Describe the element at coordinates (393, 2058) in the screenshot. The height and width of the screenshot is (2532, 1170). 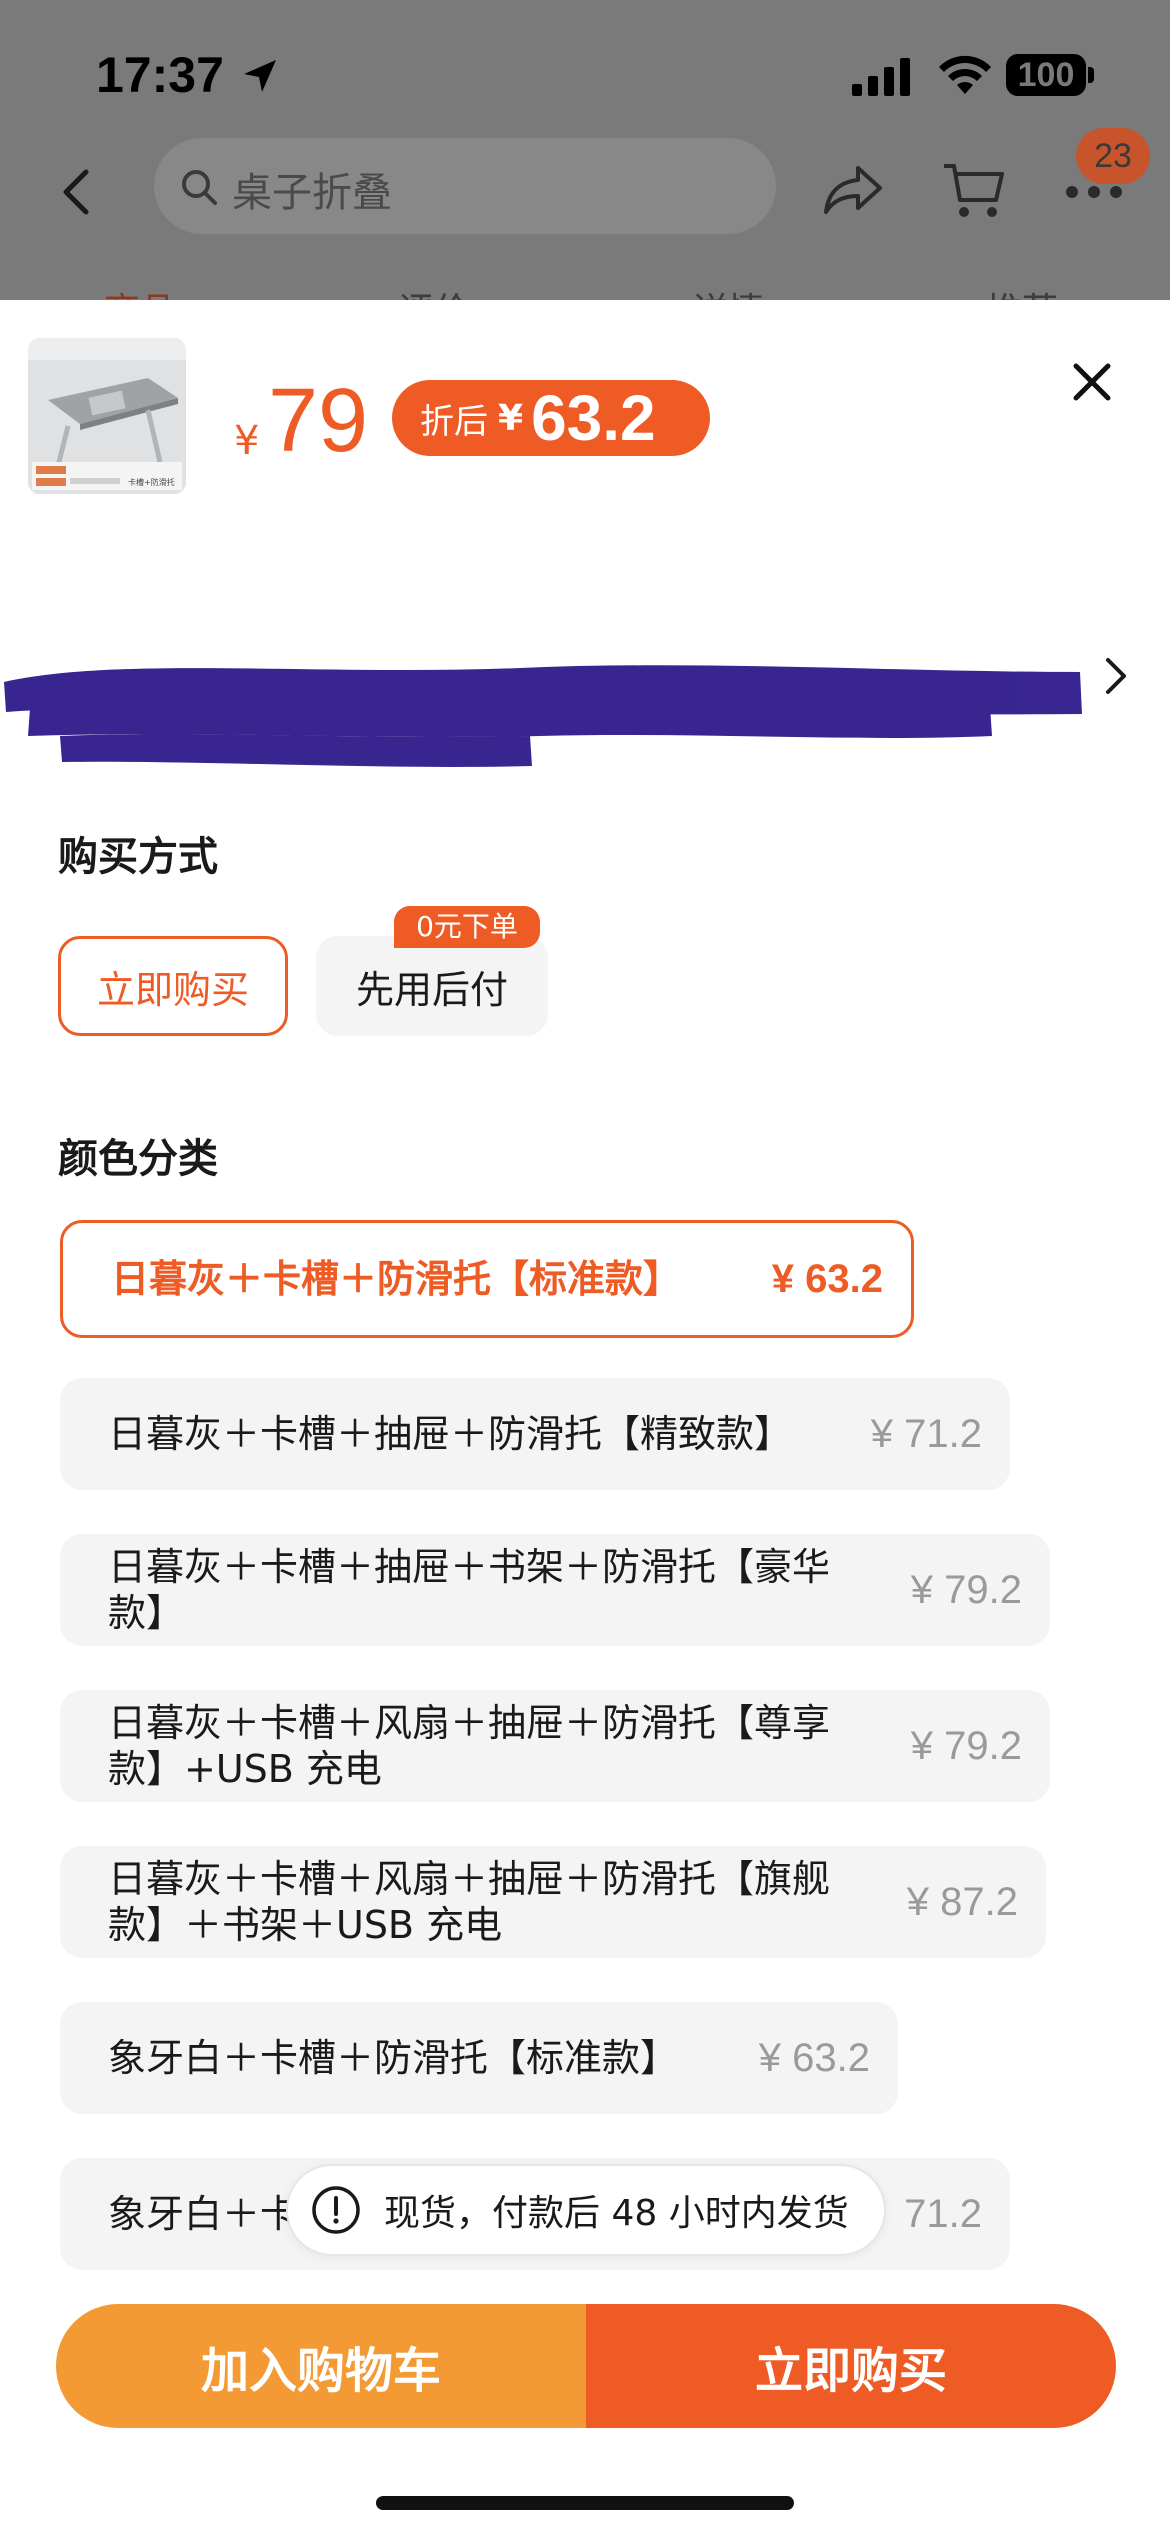
I see `variant-label: 象牙白＋卡槽＋防滑托【标准款】` at that location.